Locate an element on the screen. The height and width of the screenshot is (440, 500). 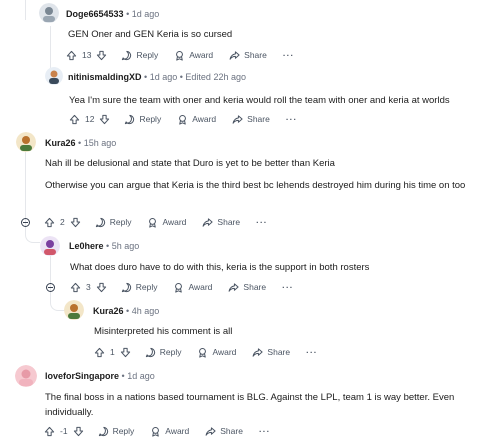
comment-actions: 2 Reply Award Share ··· is located at coordinates (156, 222).